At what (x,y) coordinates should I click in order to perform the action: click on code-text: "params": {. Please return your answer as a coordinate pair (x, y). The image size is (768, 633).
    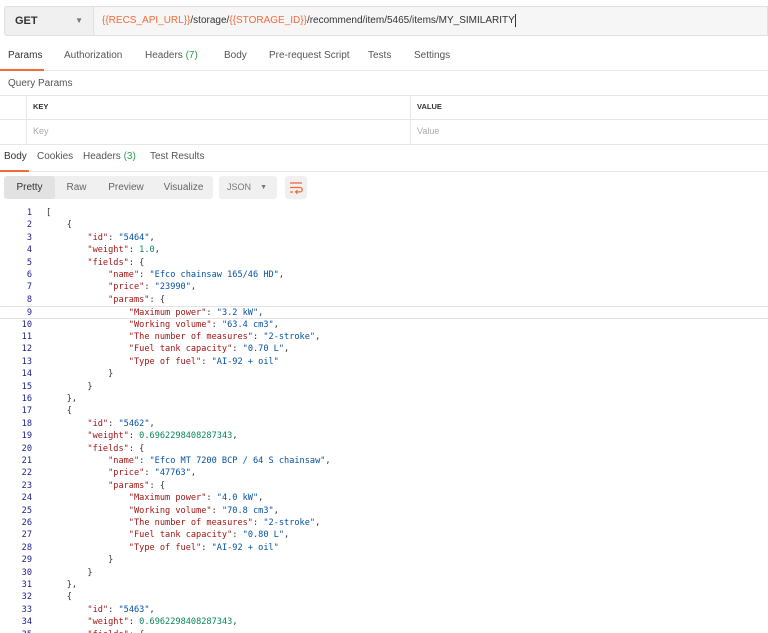
    Looking at the image, I should click on (137, 485).